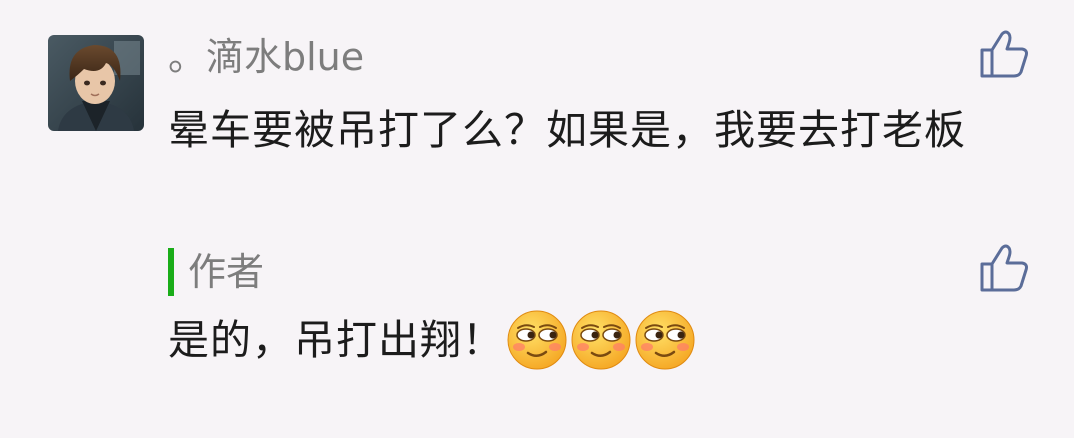 This screenshot has height=438, width=1074. I want to click on avatar-icon, so click(96, 83).